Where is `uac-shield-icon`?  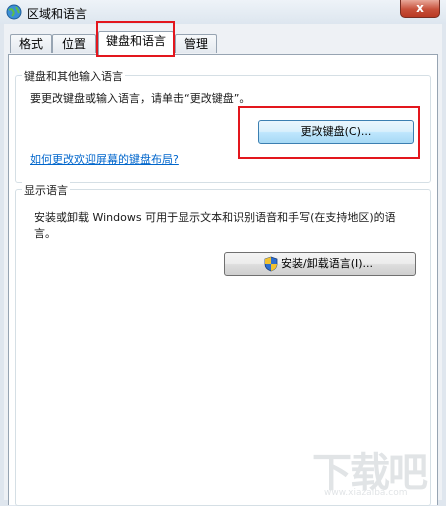
uac-shield-icon is located at coordinates (271, 264).